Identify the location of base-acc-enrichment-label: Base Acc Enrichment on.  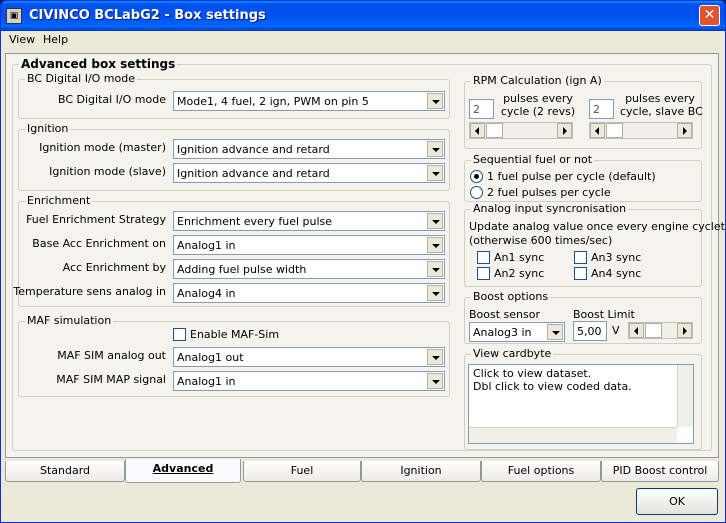
(99, 243).